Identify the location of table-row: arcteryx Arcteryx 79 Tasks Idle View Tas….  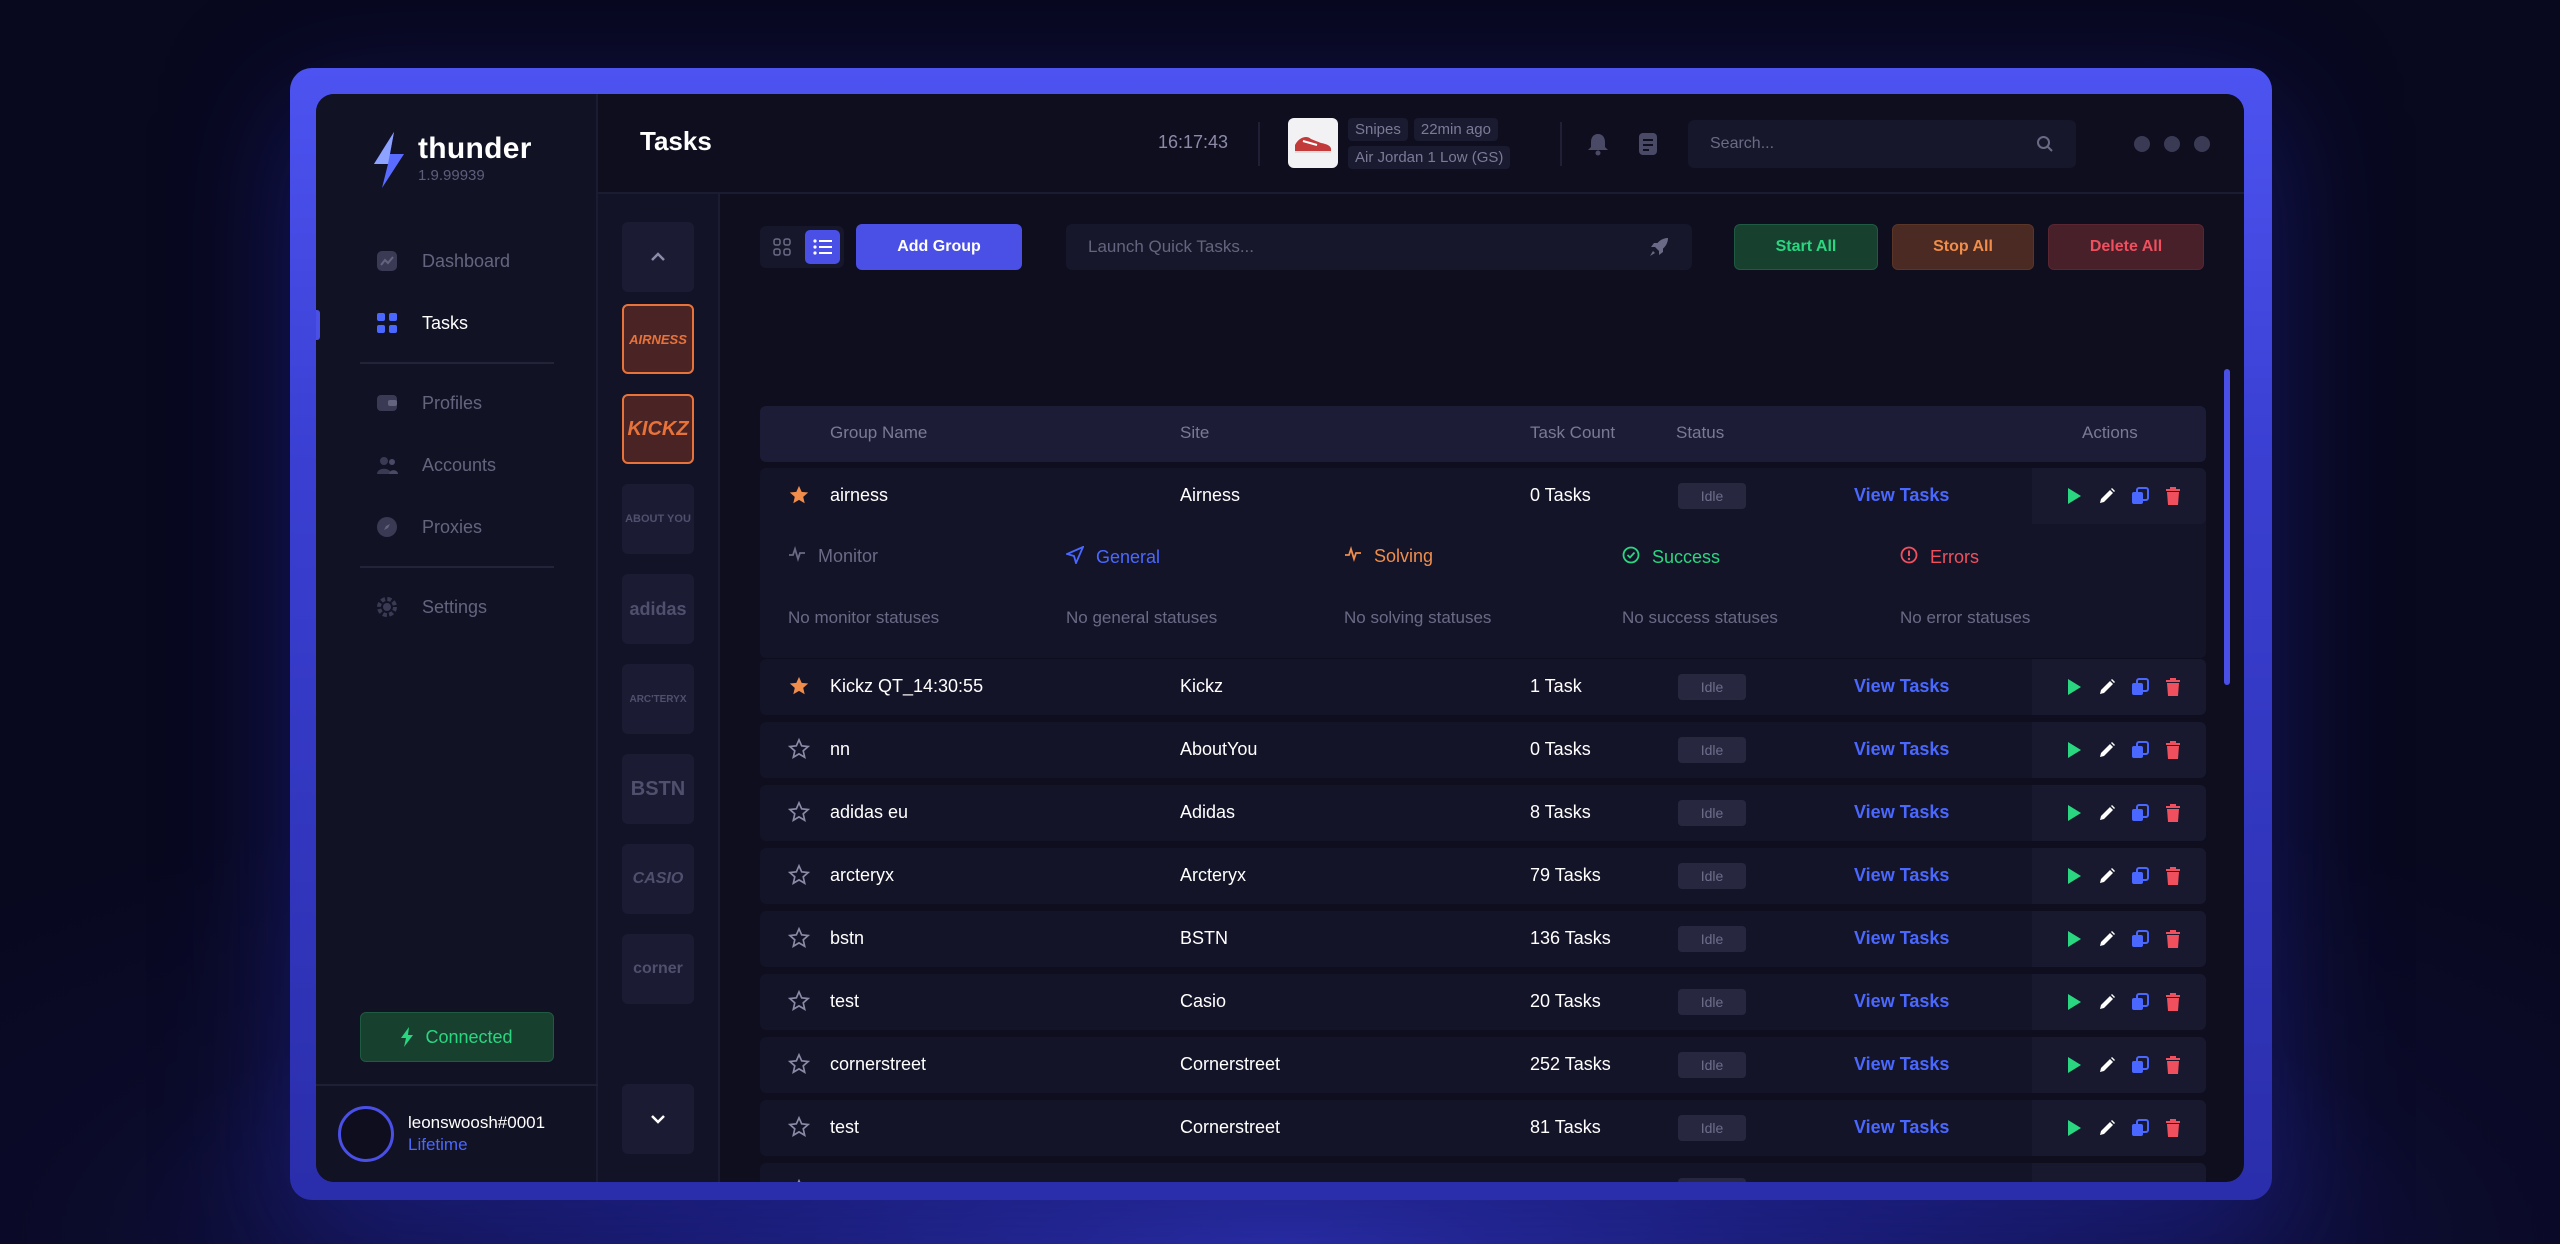
(1483, 876).